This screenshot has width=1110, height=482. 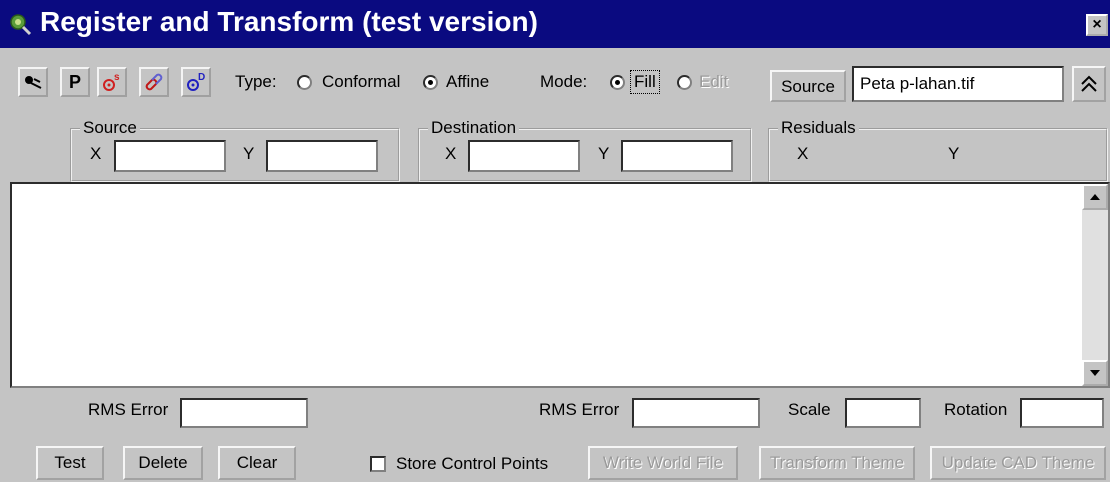 What do you see at coordinates (818, 128) in the screenshot?
I see `residuals-group-legend: Residuals` at bounding box center [818, 128].